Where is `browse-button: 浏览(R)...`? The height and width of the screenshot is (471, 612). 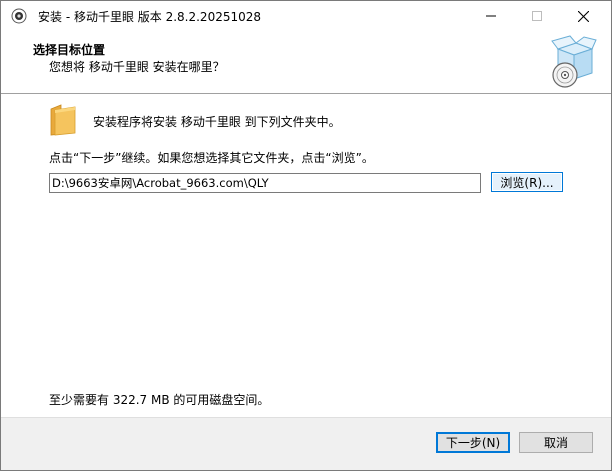
browse-button: 浏览(R)... is located at coordinates (527, 182).